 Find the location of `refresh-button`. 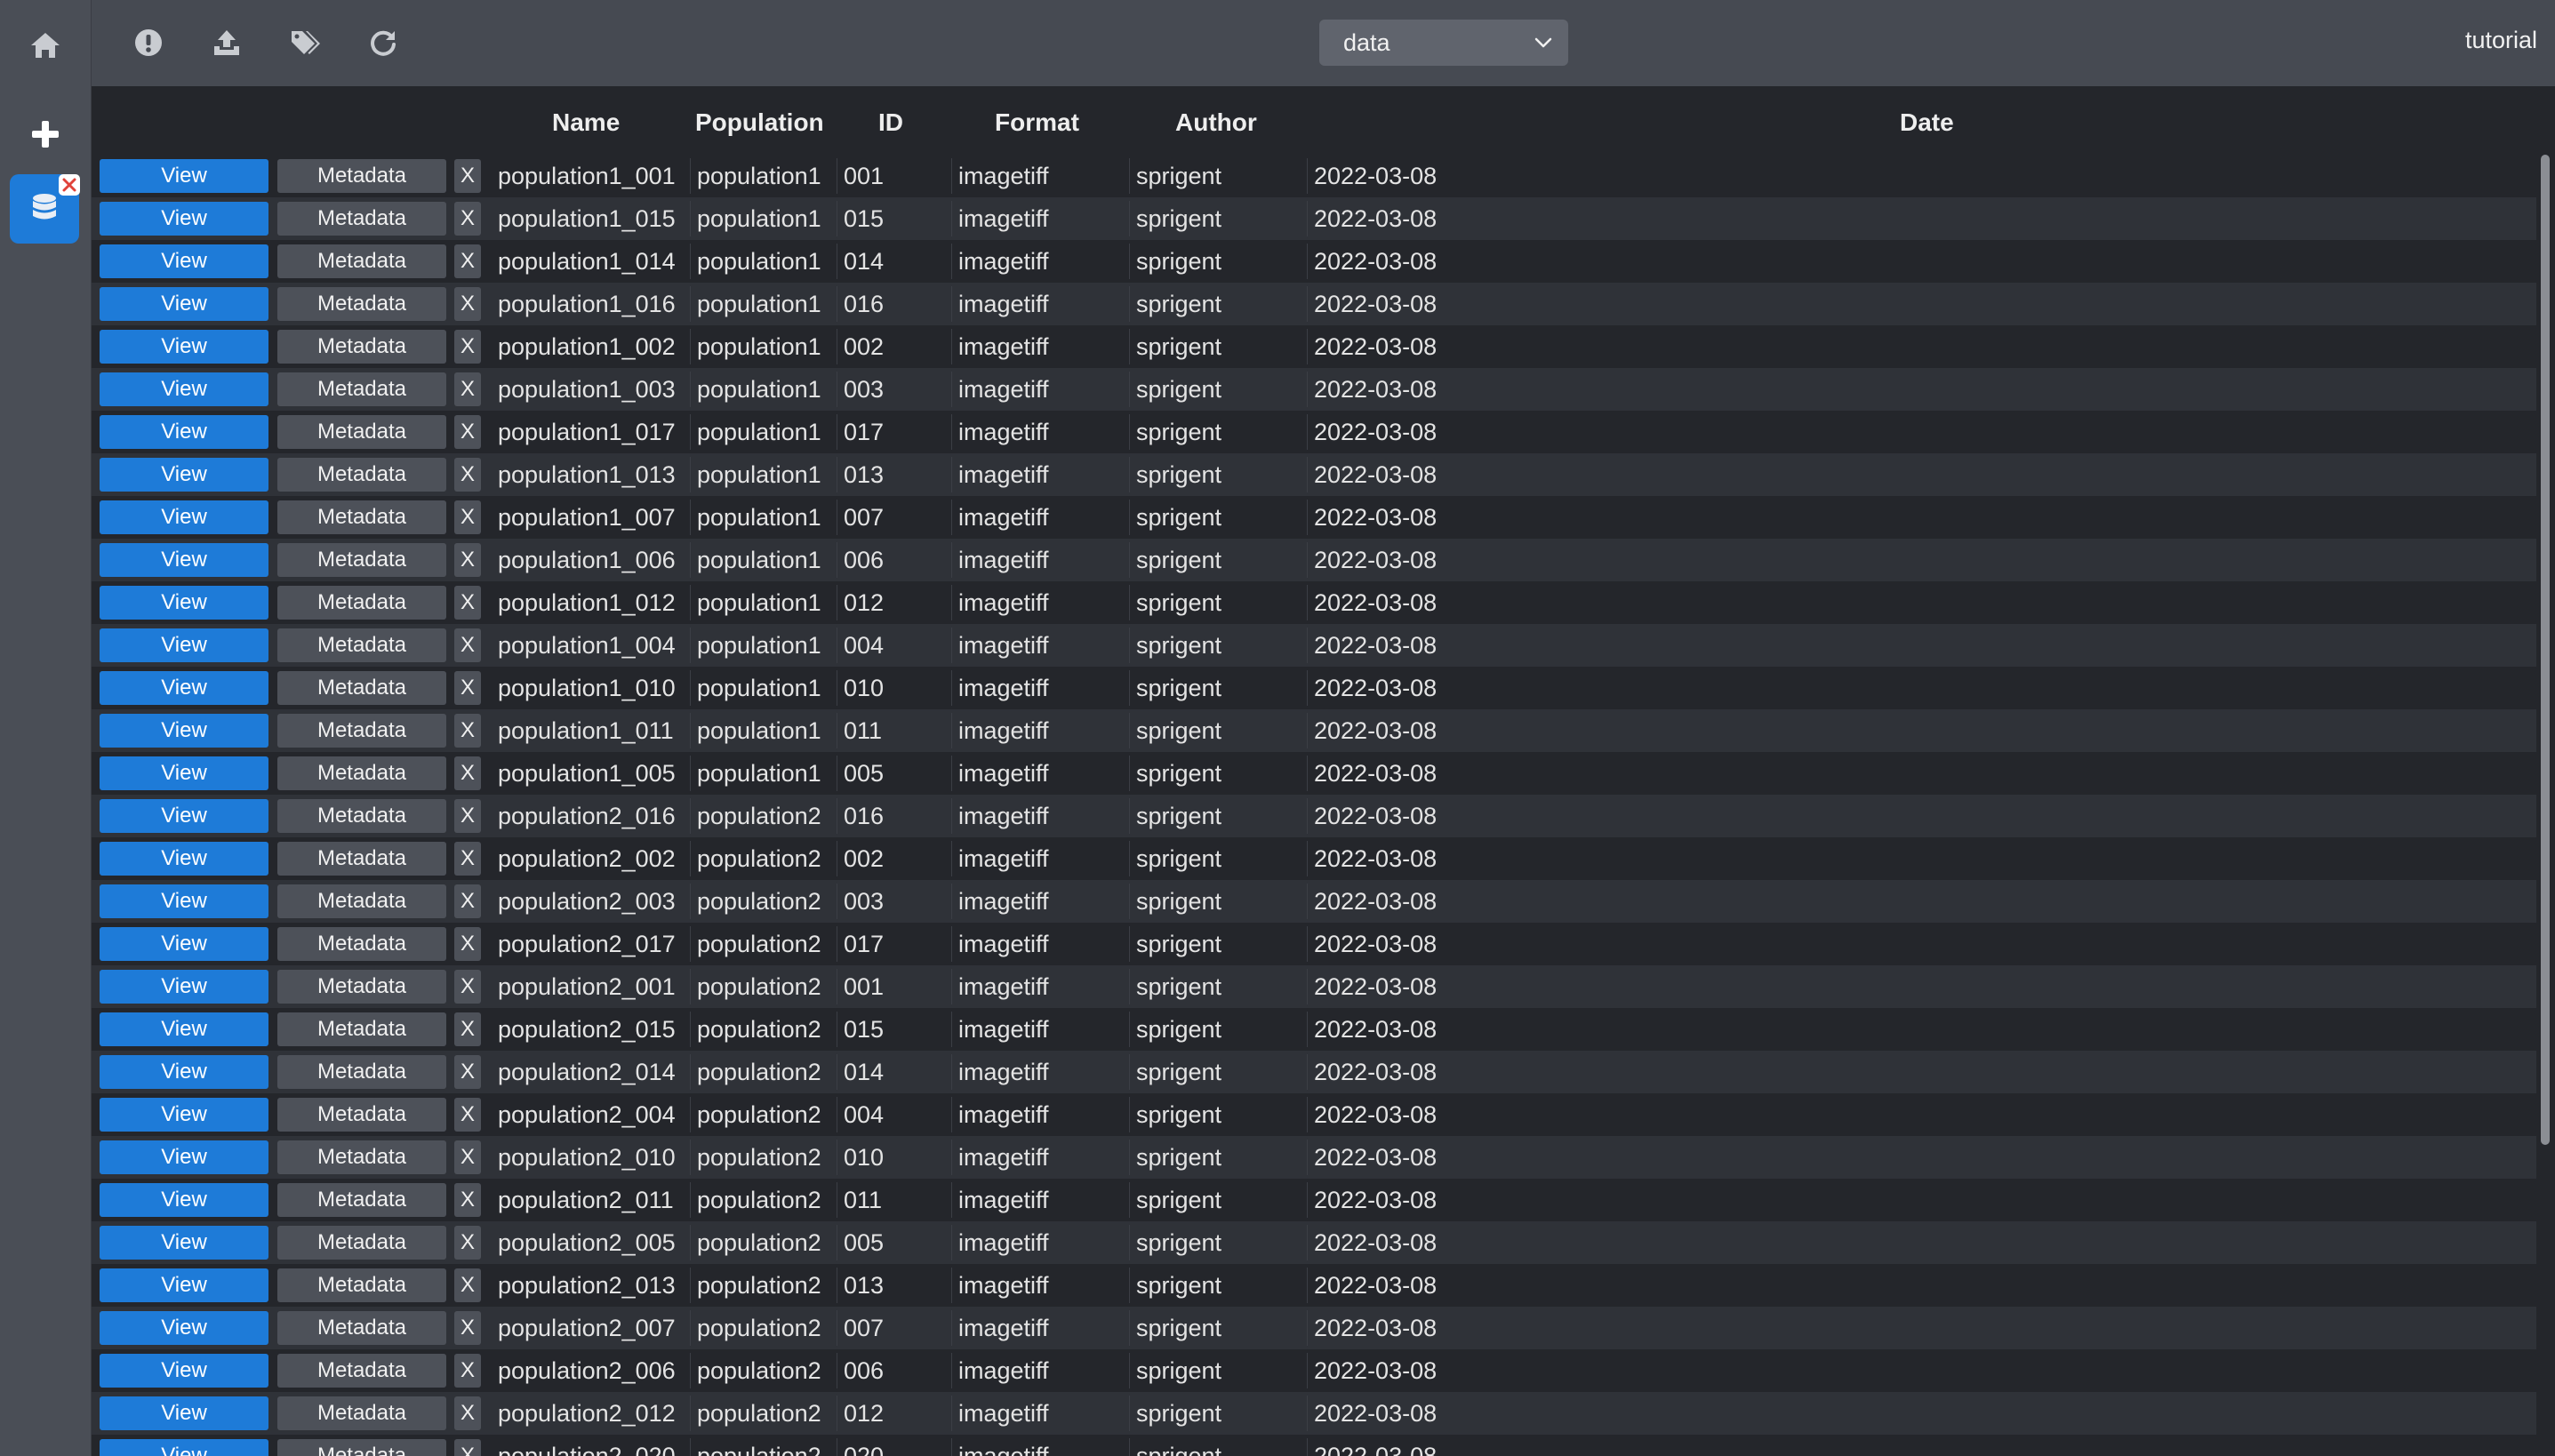

refresh-button is located at coordinates (383, 43).